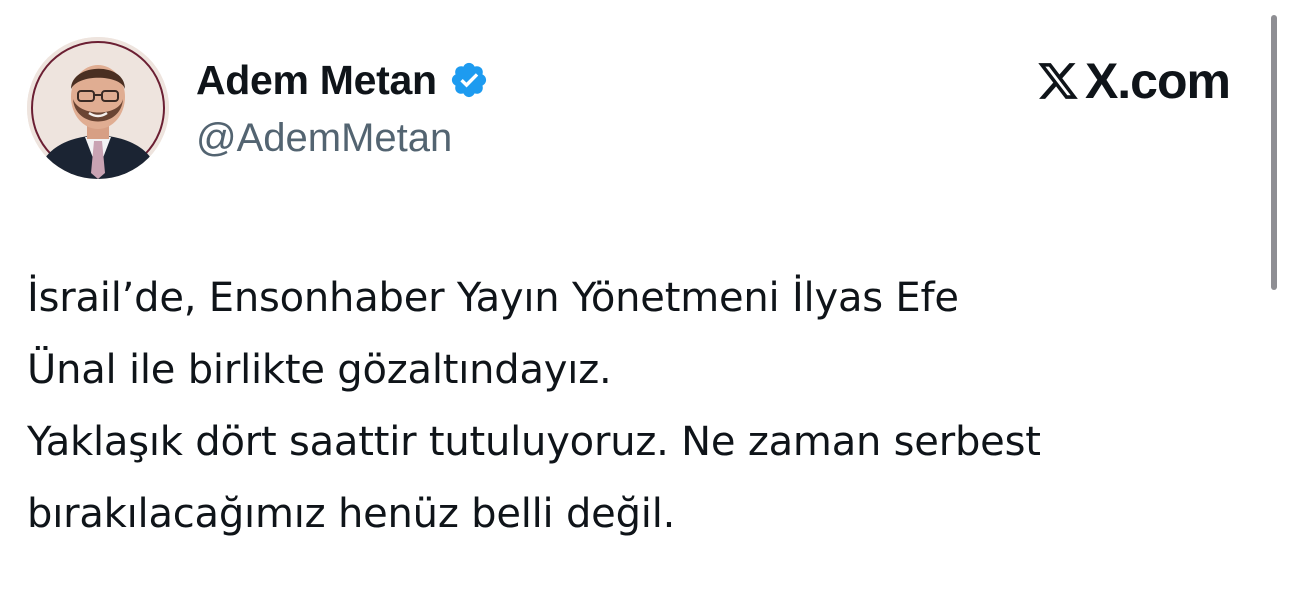 The width and height of the screenshot is (1290, 600). Describe the element at coordinates (319, 370) in the screenshot. I see `tweet-text-line: Ünal ile birlikte gözaltındayız.` at that location.